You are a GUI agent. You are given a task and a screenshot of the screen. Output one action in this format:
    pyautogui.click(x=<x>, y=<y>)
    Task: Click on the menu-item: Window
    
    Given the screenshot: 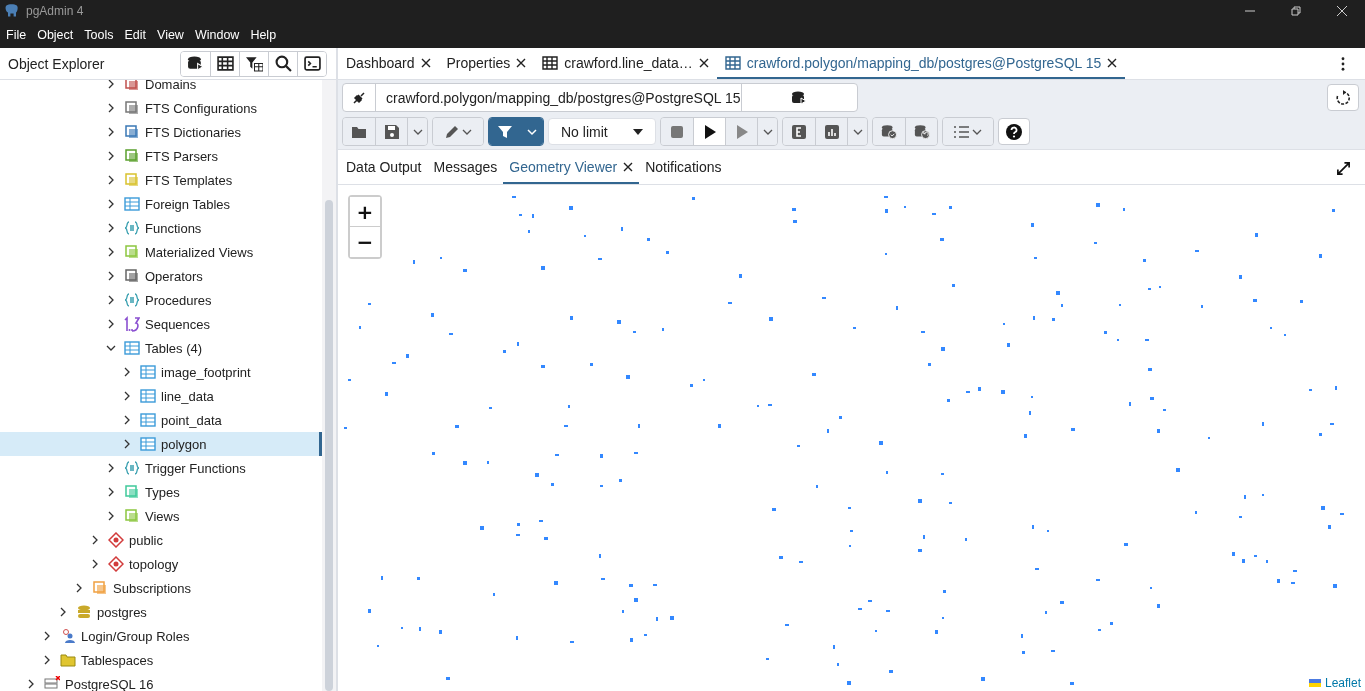 What is the action you would take?
    pyautogui.click(x=217, y=35)
    